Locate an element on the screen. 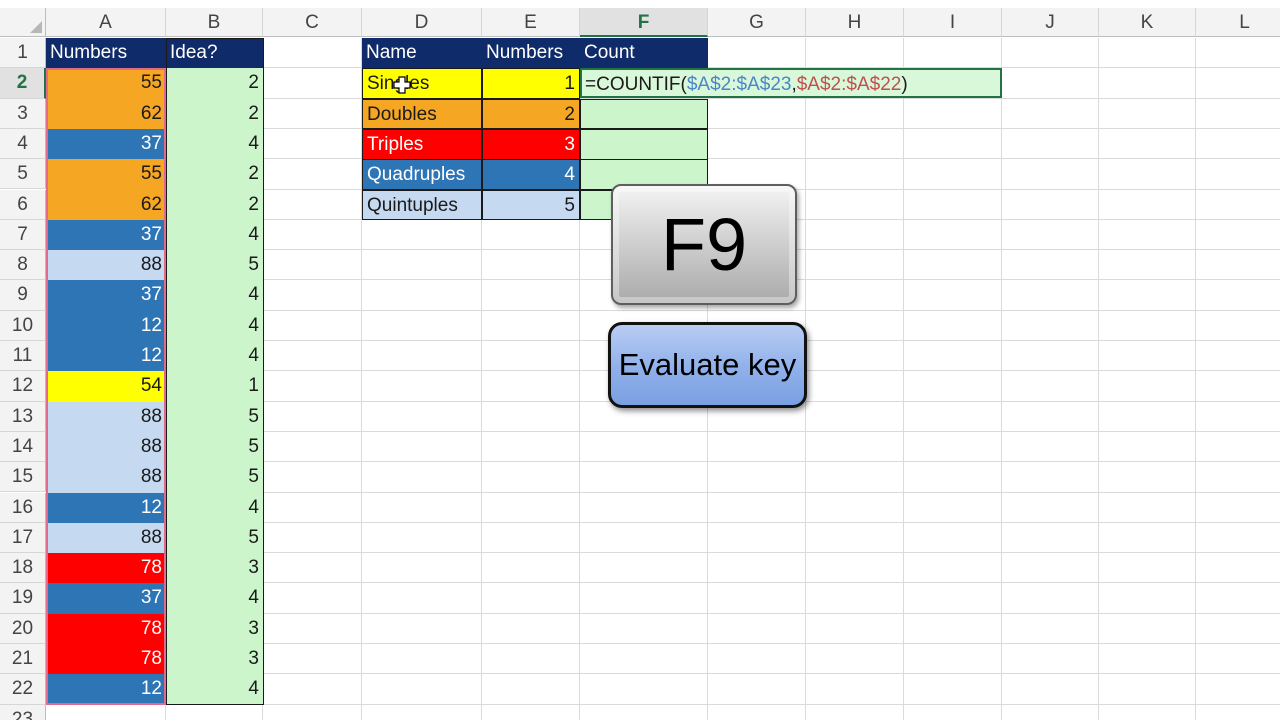  column-header-D: D is located at coordinates (422, 22).